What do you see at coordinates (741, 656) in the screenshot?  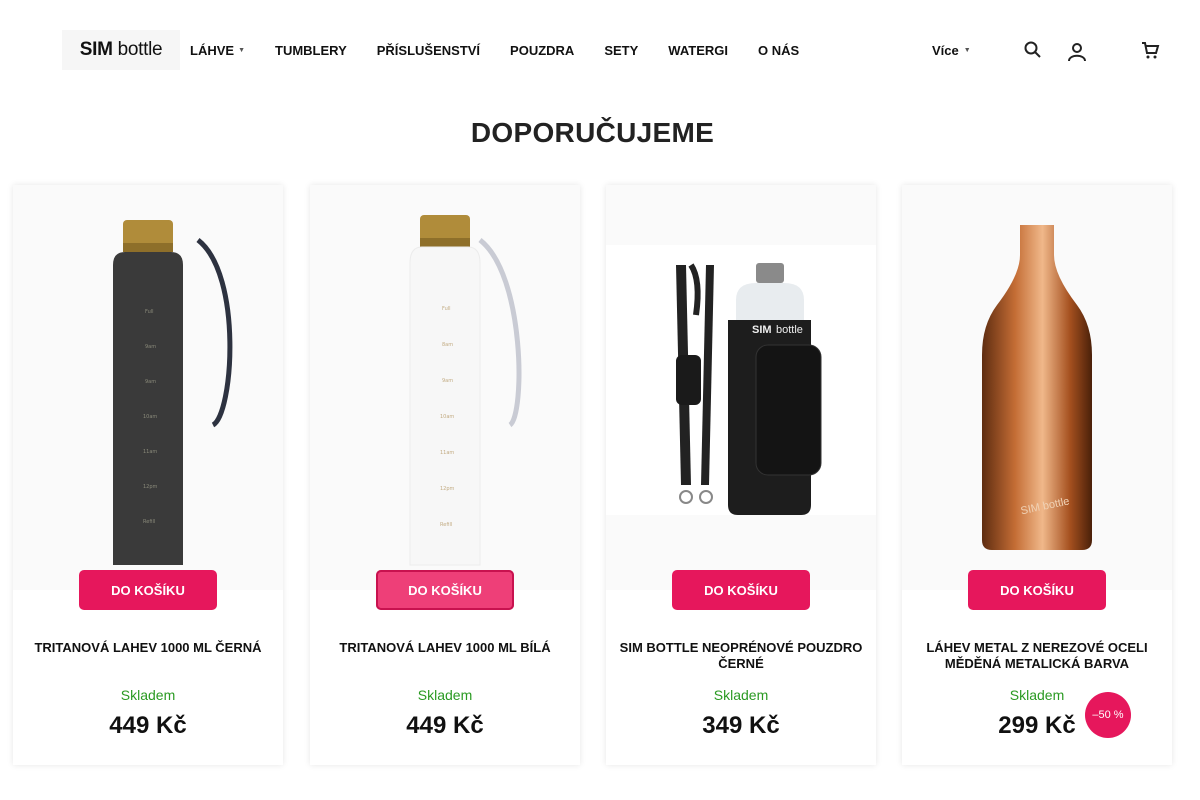 I see `product-name: SIM BOTTLE NEOPRÉNOVÉ POUZDRO ČERNÉ` at bounding box center [741, 656].